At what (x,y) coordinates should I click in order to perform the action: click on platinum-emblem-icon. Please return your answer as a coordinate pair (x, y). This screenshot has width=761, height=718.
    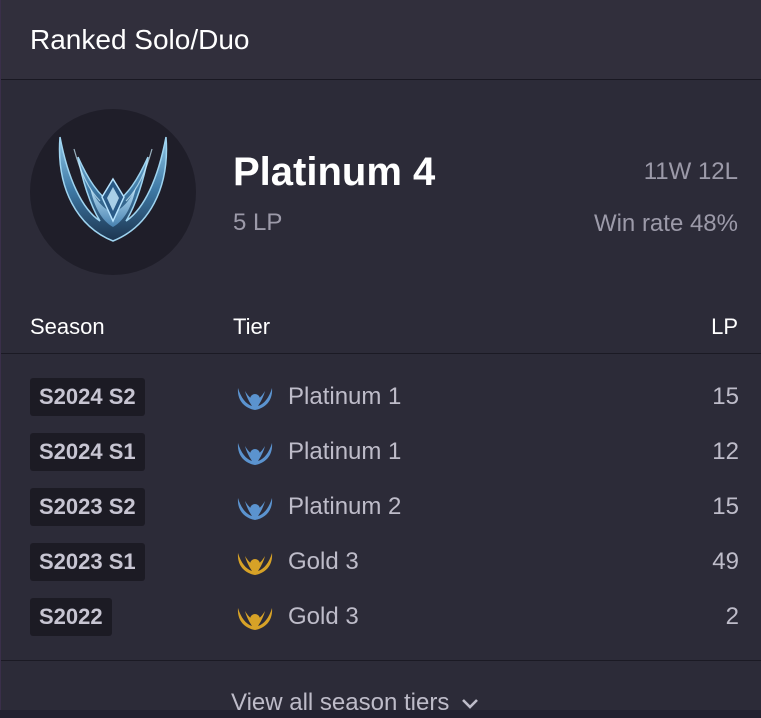
    Looking at the image, I should click on (113, 189).